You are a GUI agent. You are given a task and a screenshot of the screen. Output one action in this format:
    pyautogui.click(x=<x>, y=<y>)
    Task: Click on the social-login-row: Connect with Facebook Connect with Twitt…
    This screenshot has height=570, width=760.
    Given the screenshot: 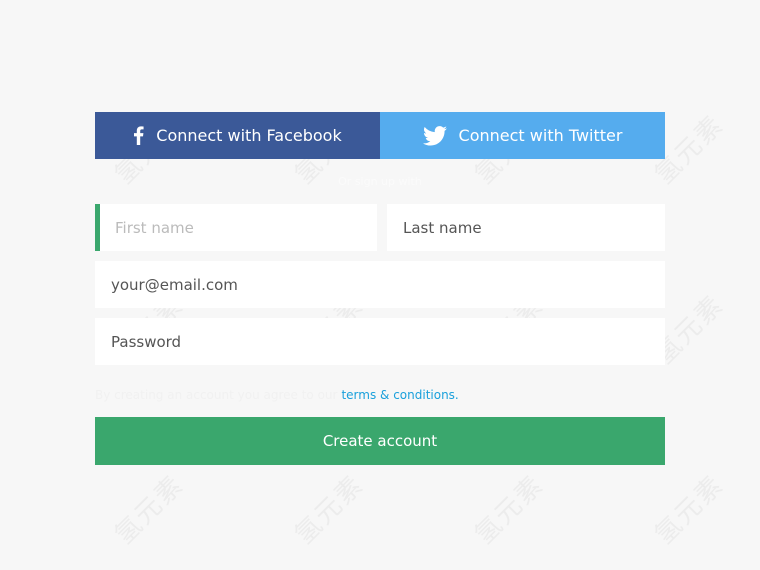 What is the action you would take?
    pyautogui.click(x=380, y=135)
    